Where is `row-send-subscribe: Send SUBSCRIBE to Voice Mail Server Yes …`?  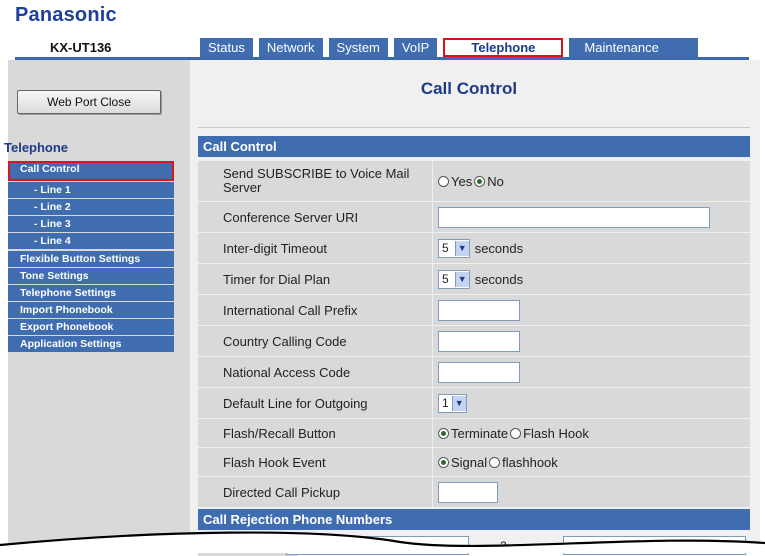 row-send-subscribe: Send SUBSCRIBE to Voice Mail Server Yes … is located at coordinates (474, 181).